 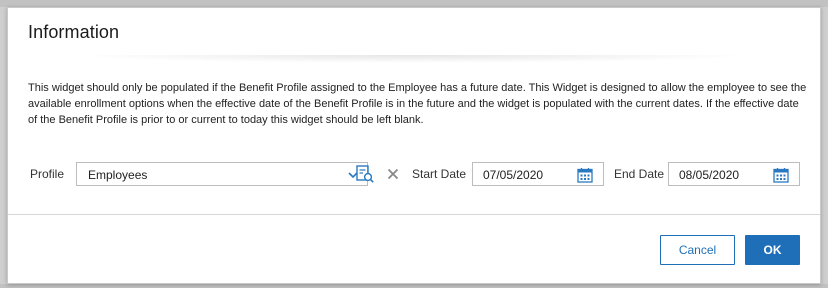 I want to click on profile-select: Employees, so click(x=222, y=174).